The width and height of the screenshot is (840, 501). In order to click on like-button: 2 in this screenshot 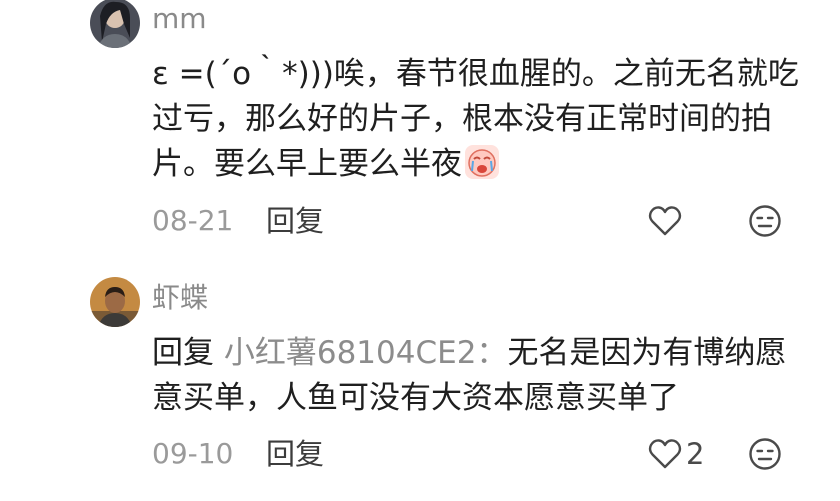, I will do `click(676, 454)`.